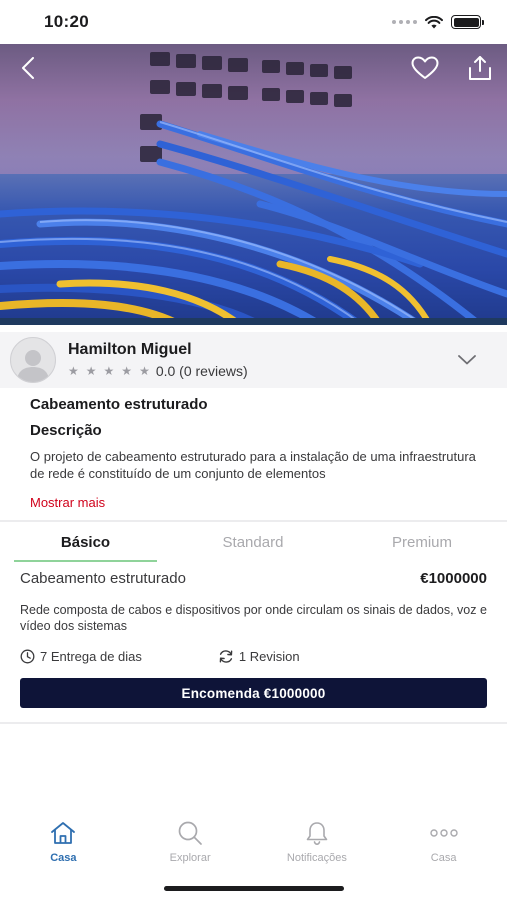  Describe the element at coordinates (317, 834) in the screenshot. I see `bell-icon` at that location.